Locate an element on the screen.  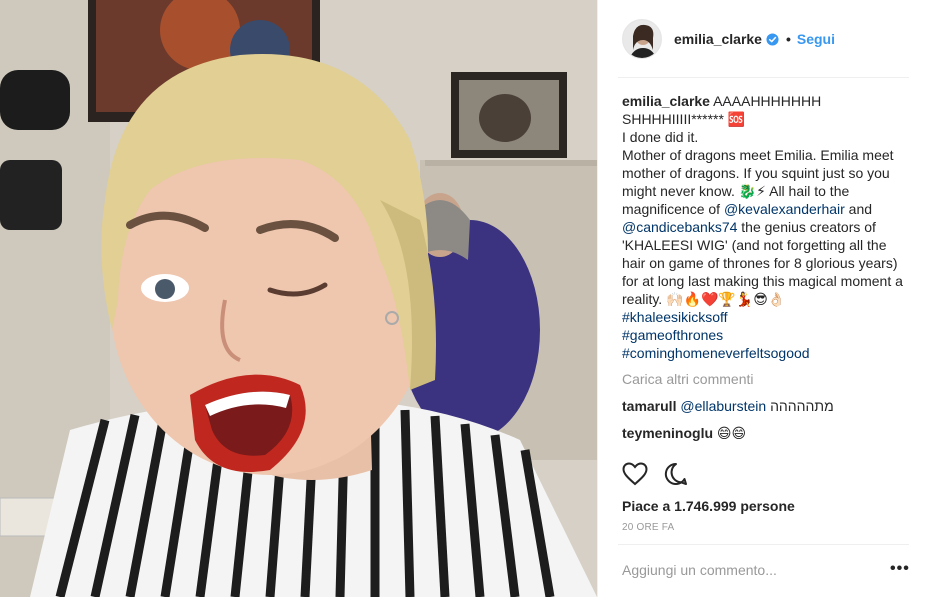
heart-icon is located at coordinates (635, 474).